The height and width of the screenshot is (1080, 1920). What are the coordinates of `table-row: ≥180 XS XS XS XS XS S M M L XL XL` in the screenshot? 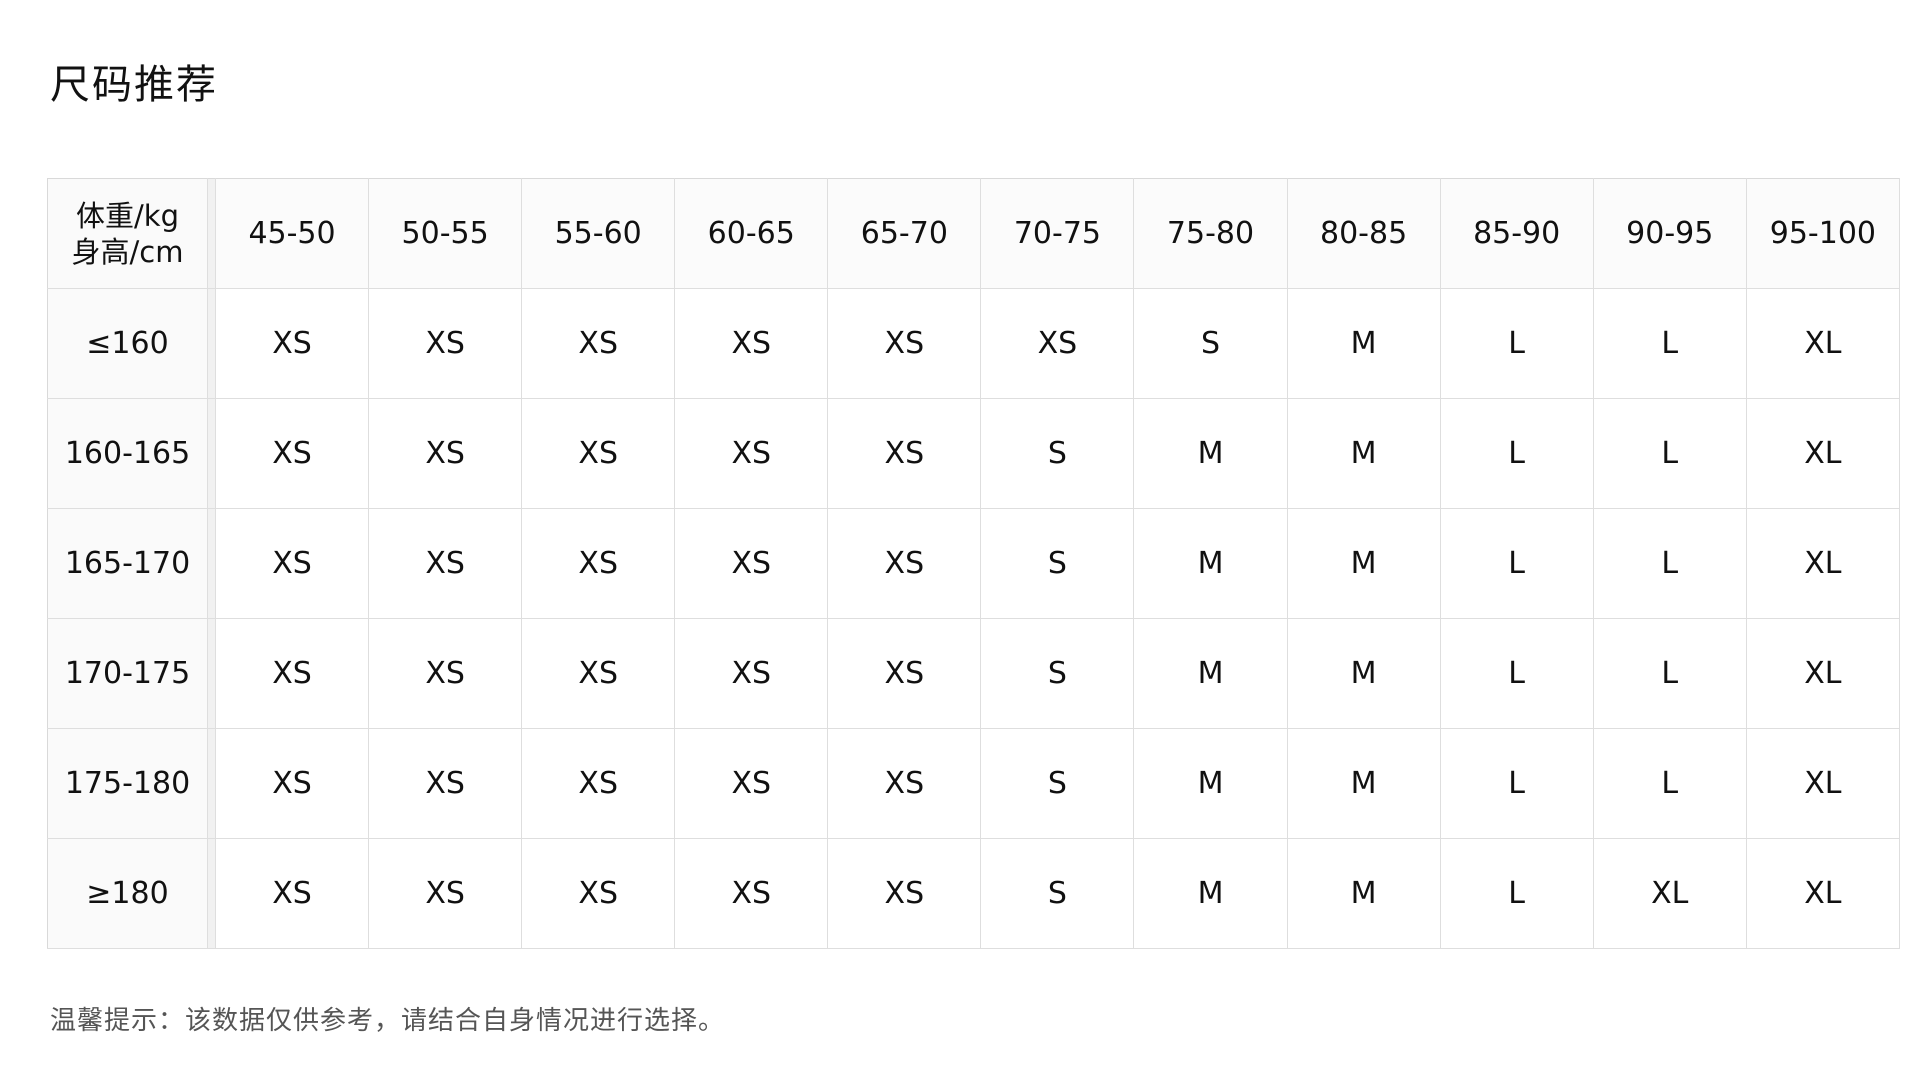 It's located at (974, 893).